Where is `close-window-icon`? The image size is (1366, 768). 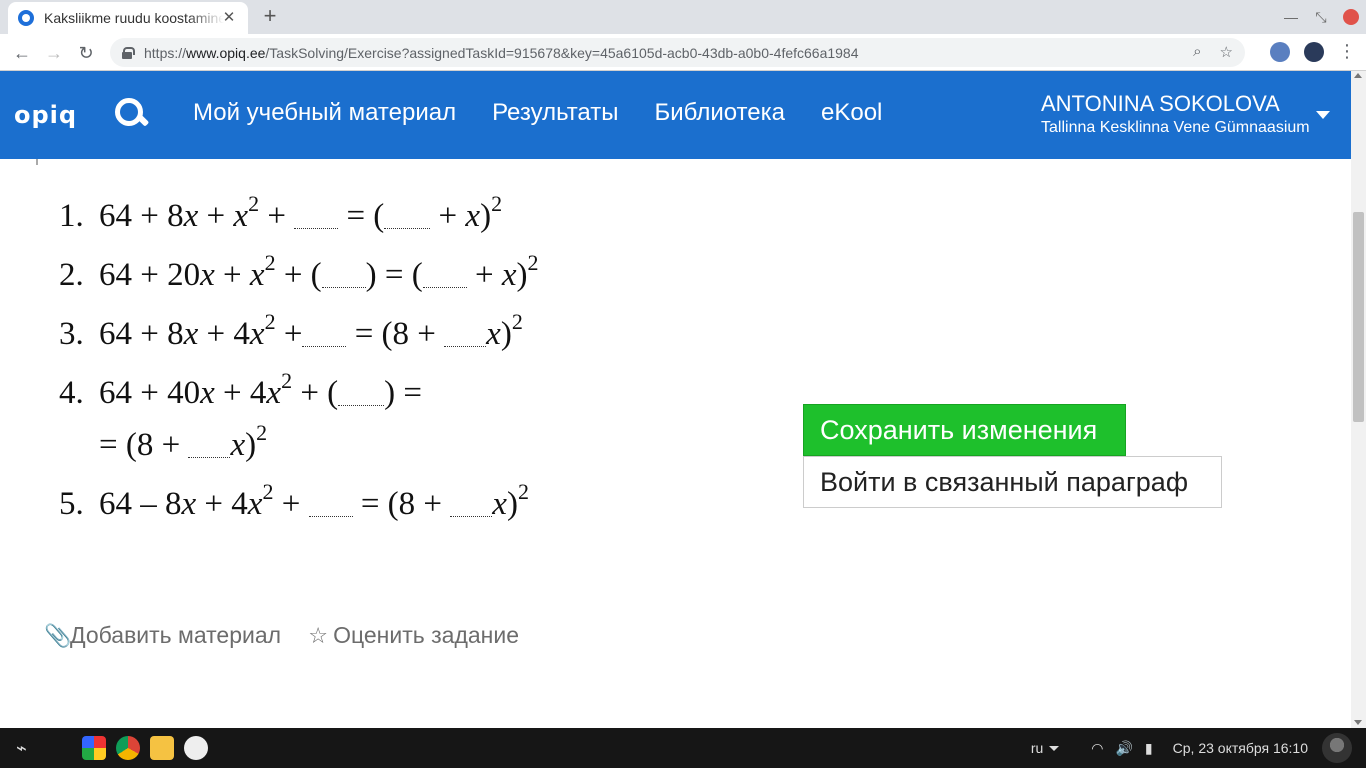 close-window-icon is located at coordinates (1351, 17).